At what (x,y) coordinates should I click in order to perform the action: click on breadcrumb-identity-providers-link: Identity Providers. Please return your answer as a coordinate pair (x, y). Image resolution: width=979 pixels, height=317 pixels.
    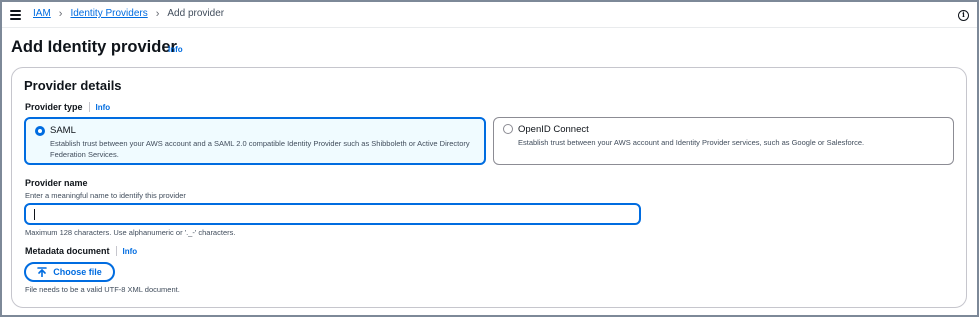
    Looking at the image, I should click on (108, 13).